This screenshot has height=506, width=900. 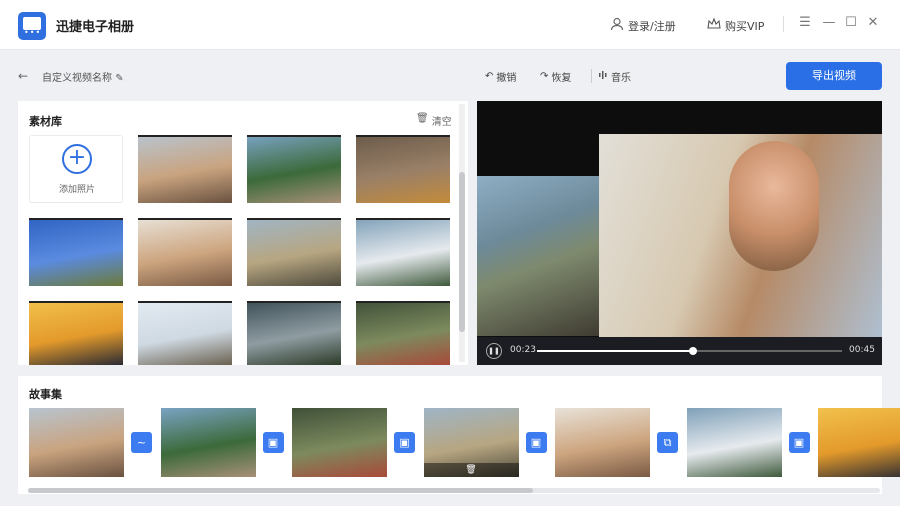 I want to click on story-clip-4: 🗑, so click(x=471, y=442).